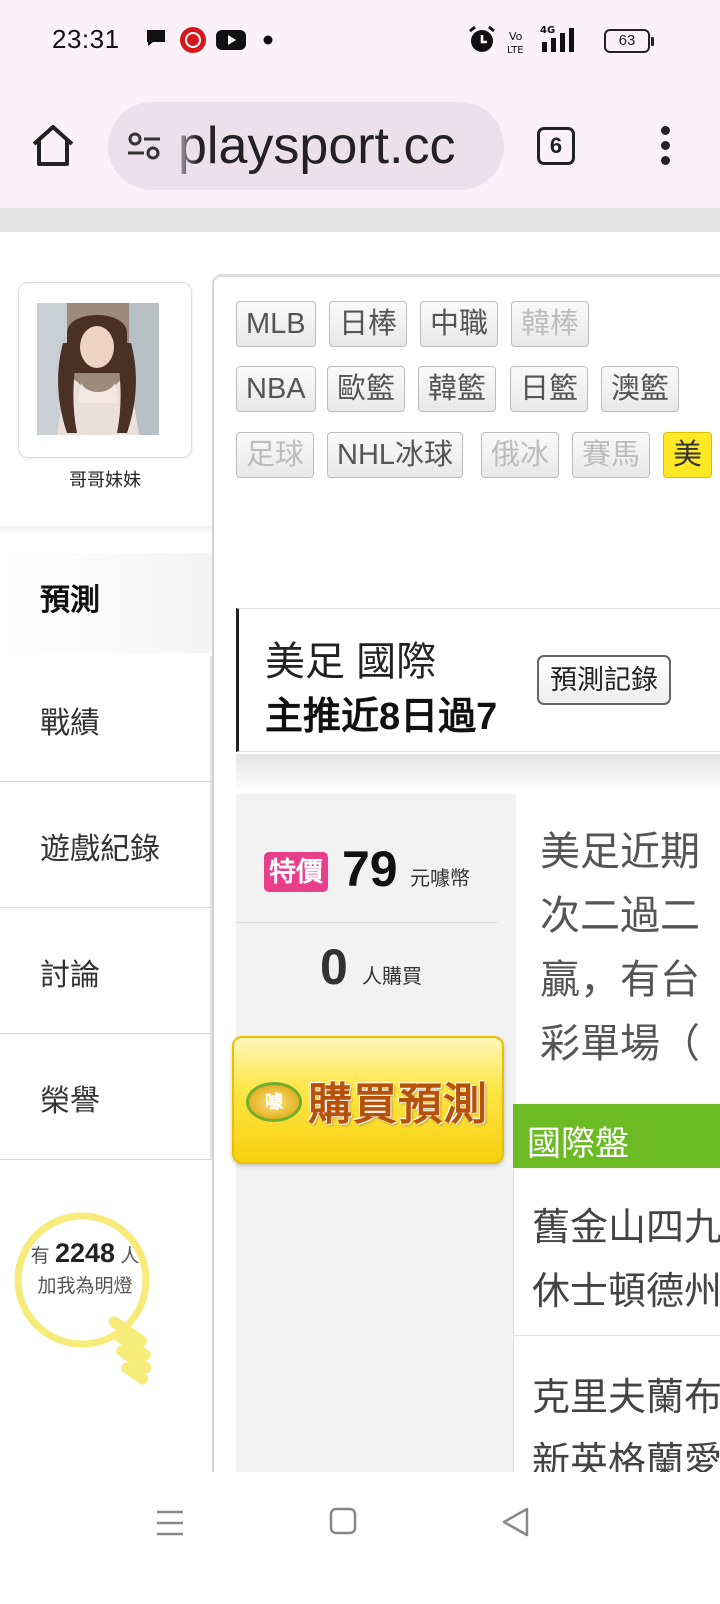 The image size is (720, 1604). What do you see at coordinates (620, 916) in the screenshot?
I see `description-line: 次二過二` at bounding box center [620, 916].